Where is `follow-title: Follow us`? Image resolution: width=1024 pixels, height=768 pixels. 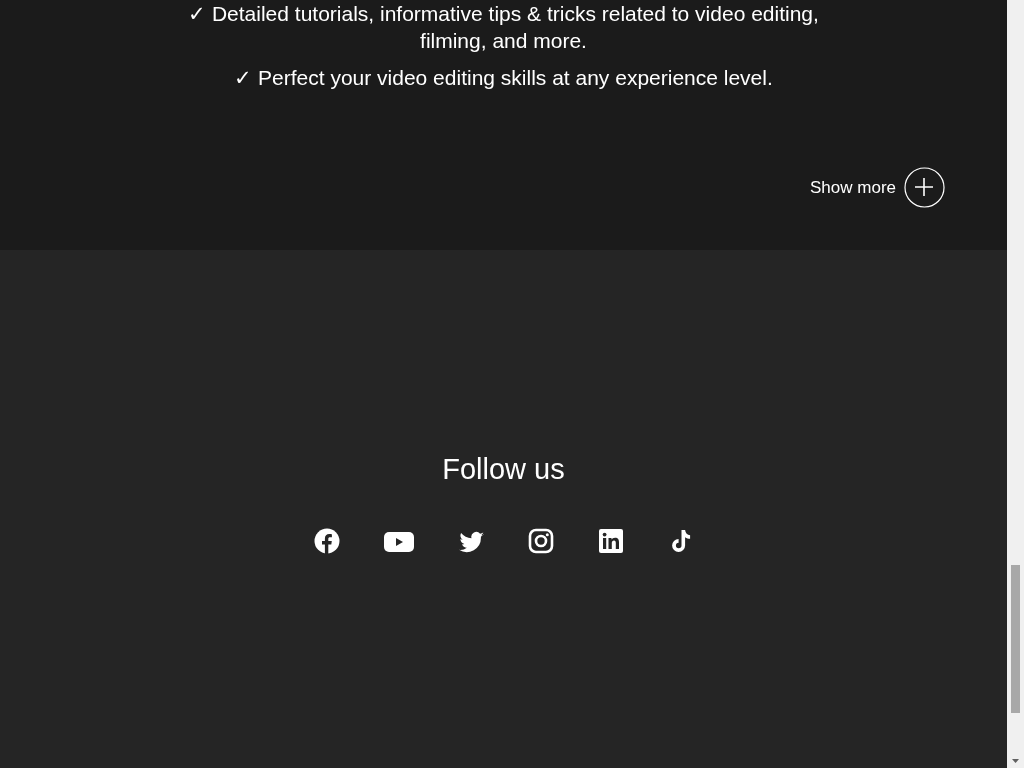
follow-title: Follow us is located at coordinates (503, 469).